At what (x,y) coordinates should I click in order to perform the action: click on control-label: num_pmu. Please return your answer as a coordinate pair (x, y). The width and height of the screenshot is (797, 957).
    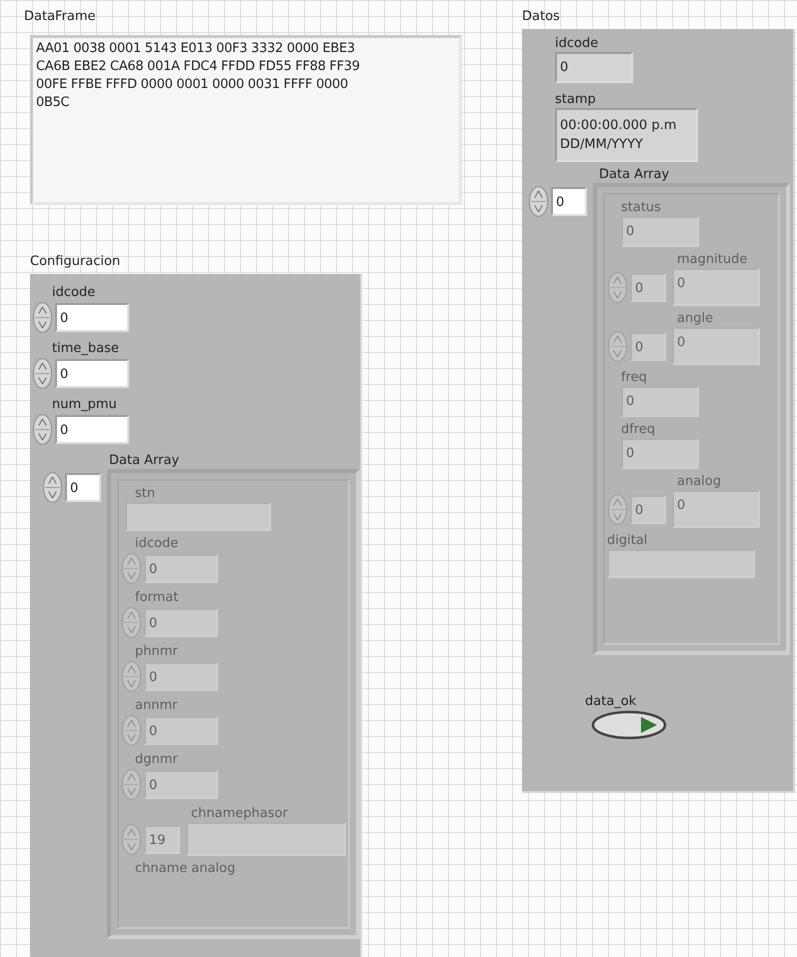
    Looking at the image, I should click on (85, 404).